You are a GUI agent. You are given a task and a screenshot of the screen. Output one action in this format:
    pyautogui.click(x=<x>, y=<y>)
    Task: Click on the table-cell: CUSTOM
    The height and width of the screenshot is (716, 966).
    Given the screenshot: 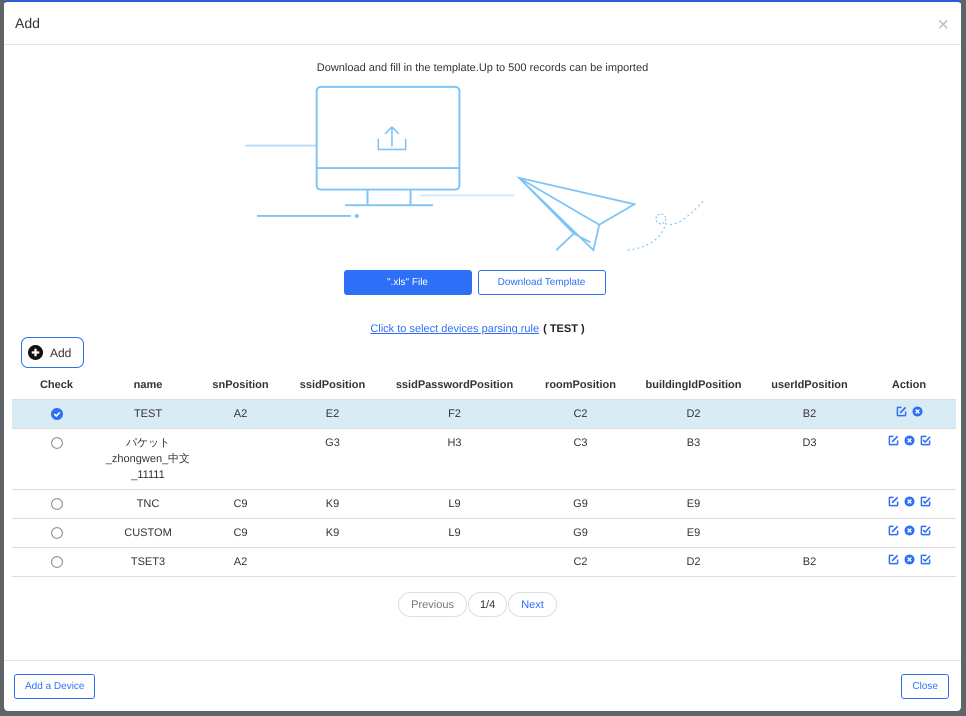 What is the action you would take?
    pyautogui.click(x=148, y=533)
    